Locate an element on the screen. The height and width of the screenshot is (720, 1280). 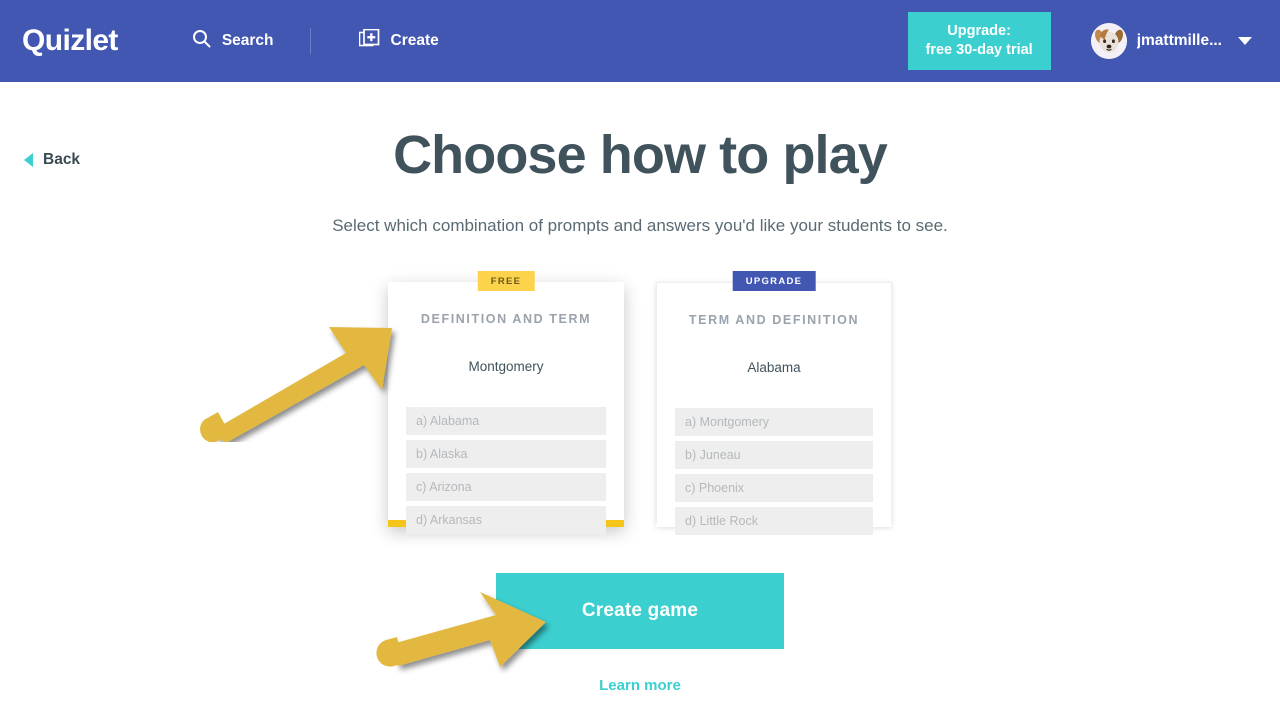
nav-divider is located at coordinates (310, 41).